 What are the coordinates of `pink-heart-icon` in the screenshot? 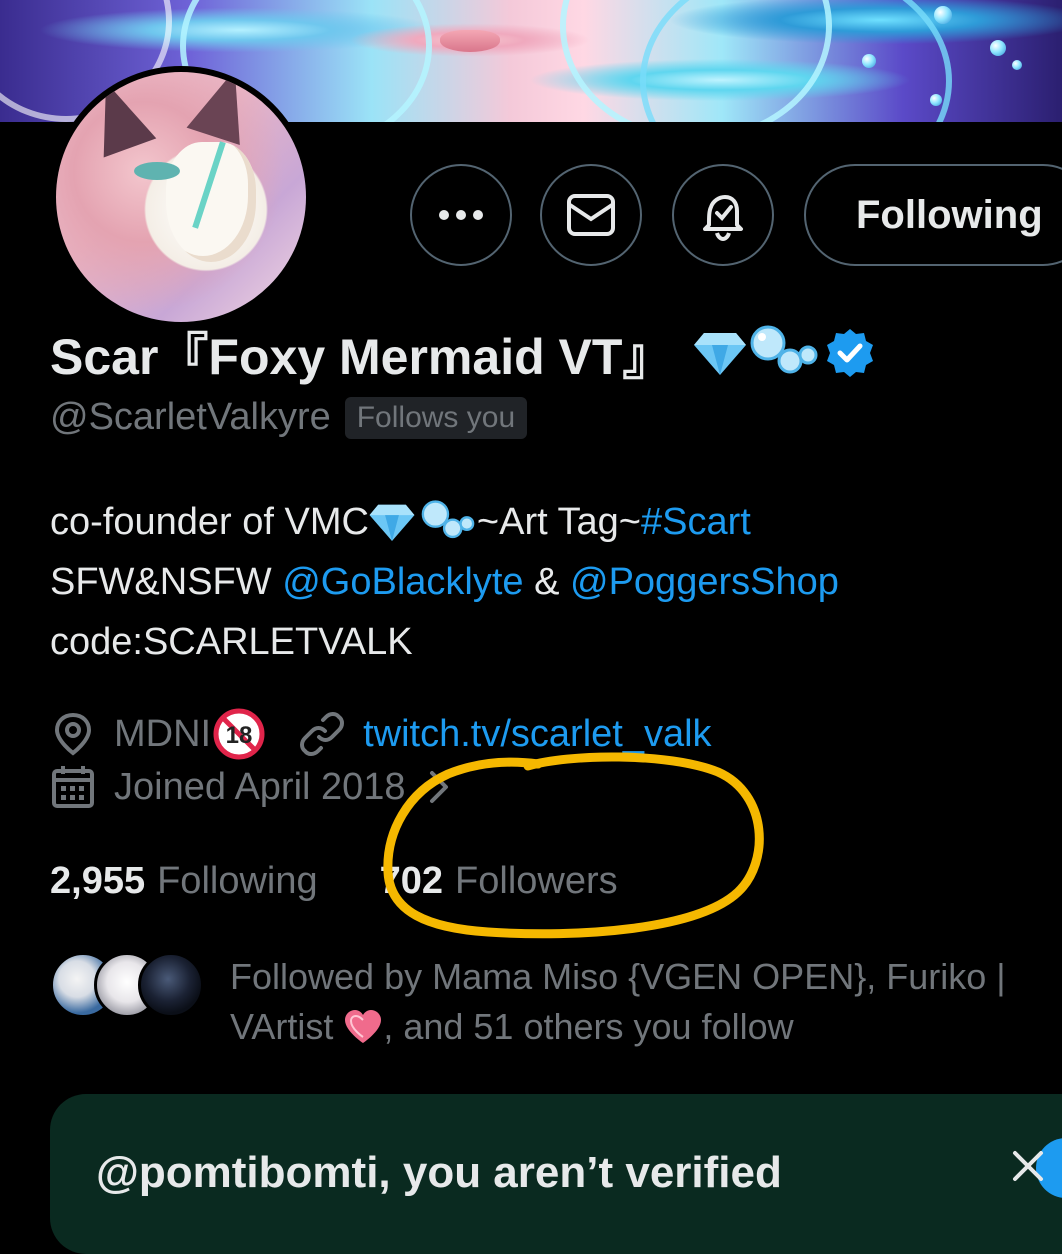 It's located at (363, 1026).